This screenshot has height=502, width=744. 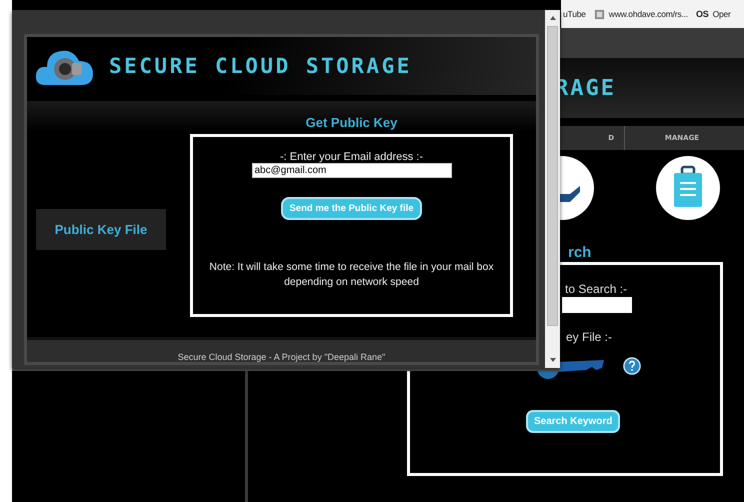 I want to click on footer-text: Secure Cloud Storage - A Project by "Deepali Rane", so click(x=282, y=357).